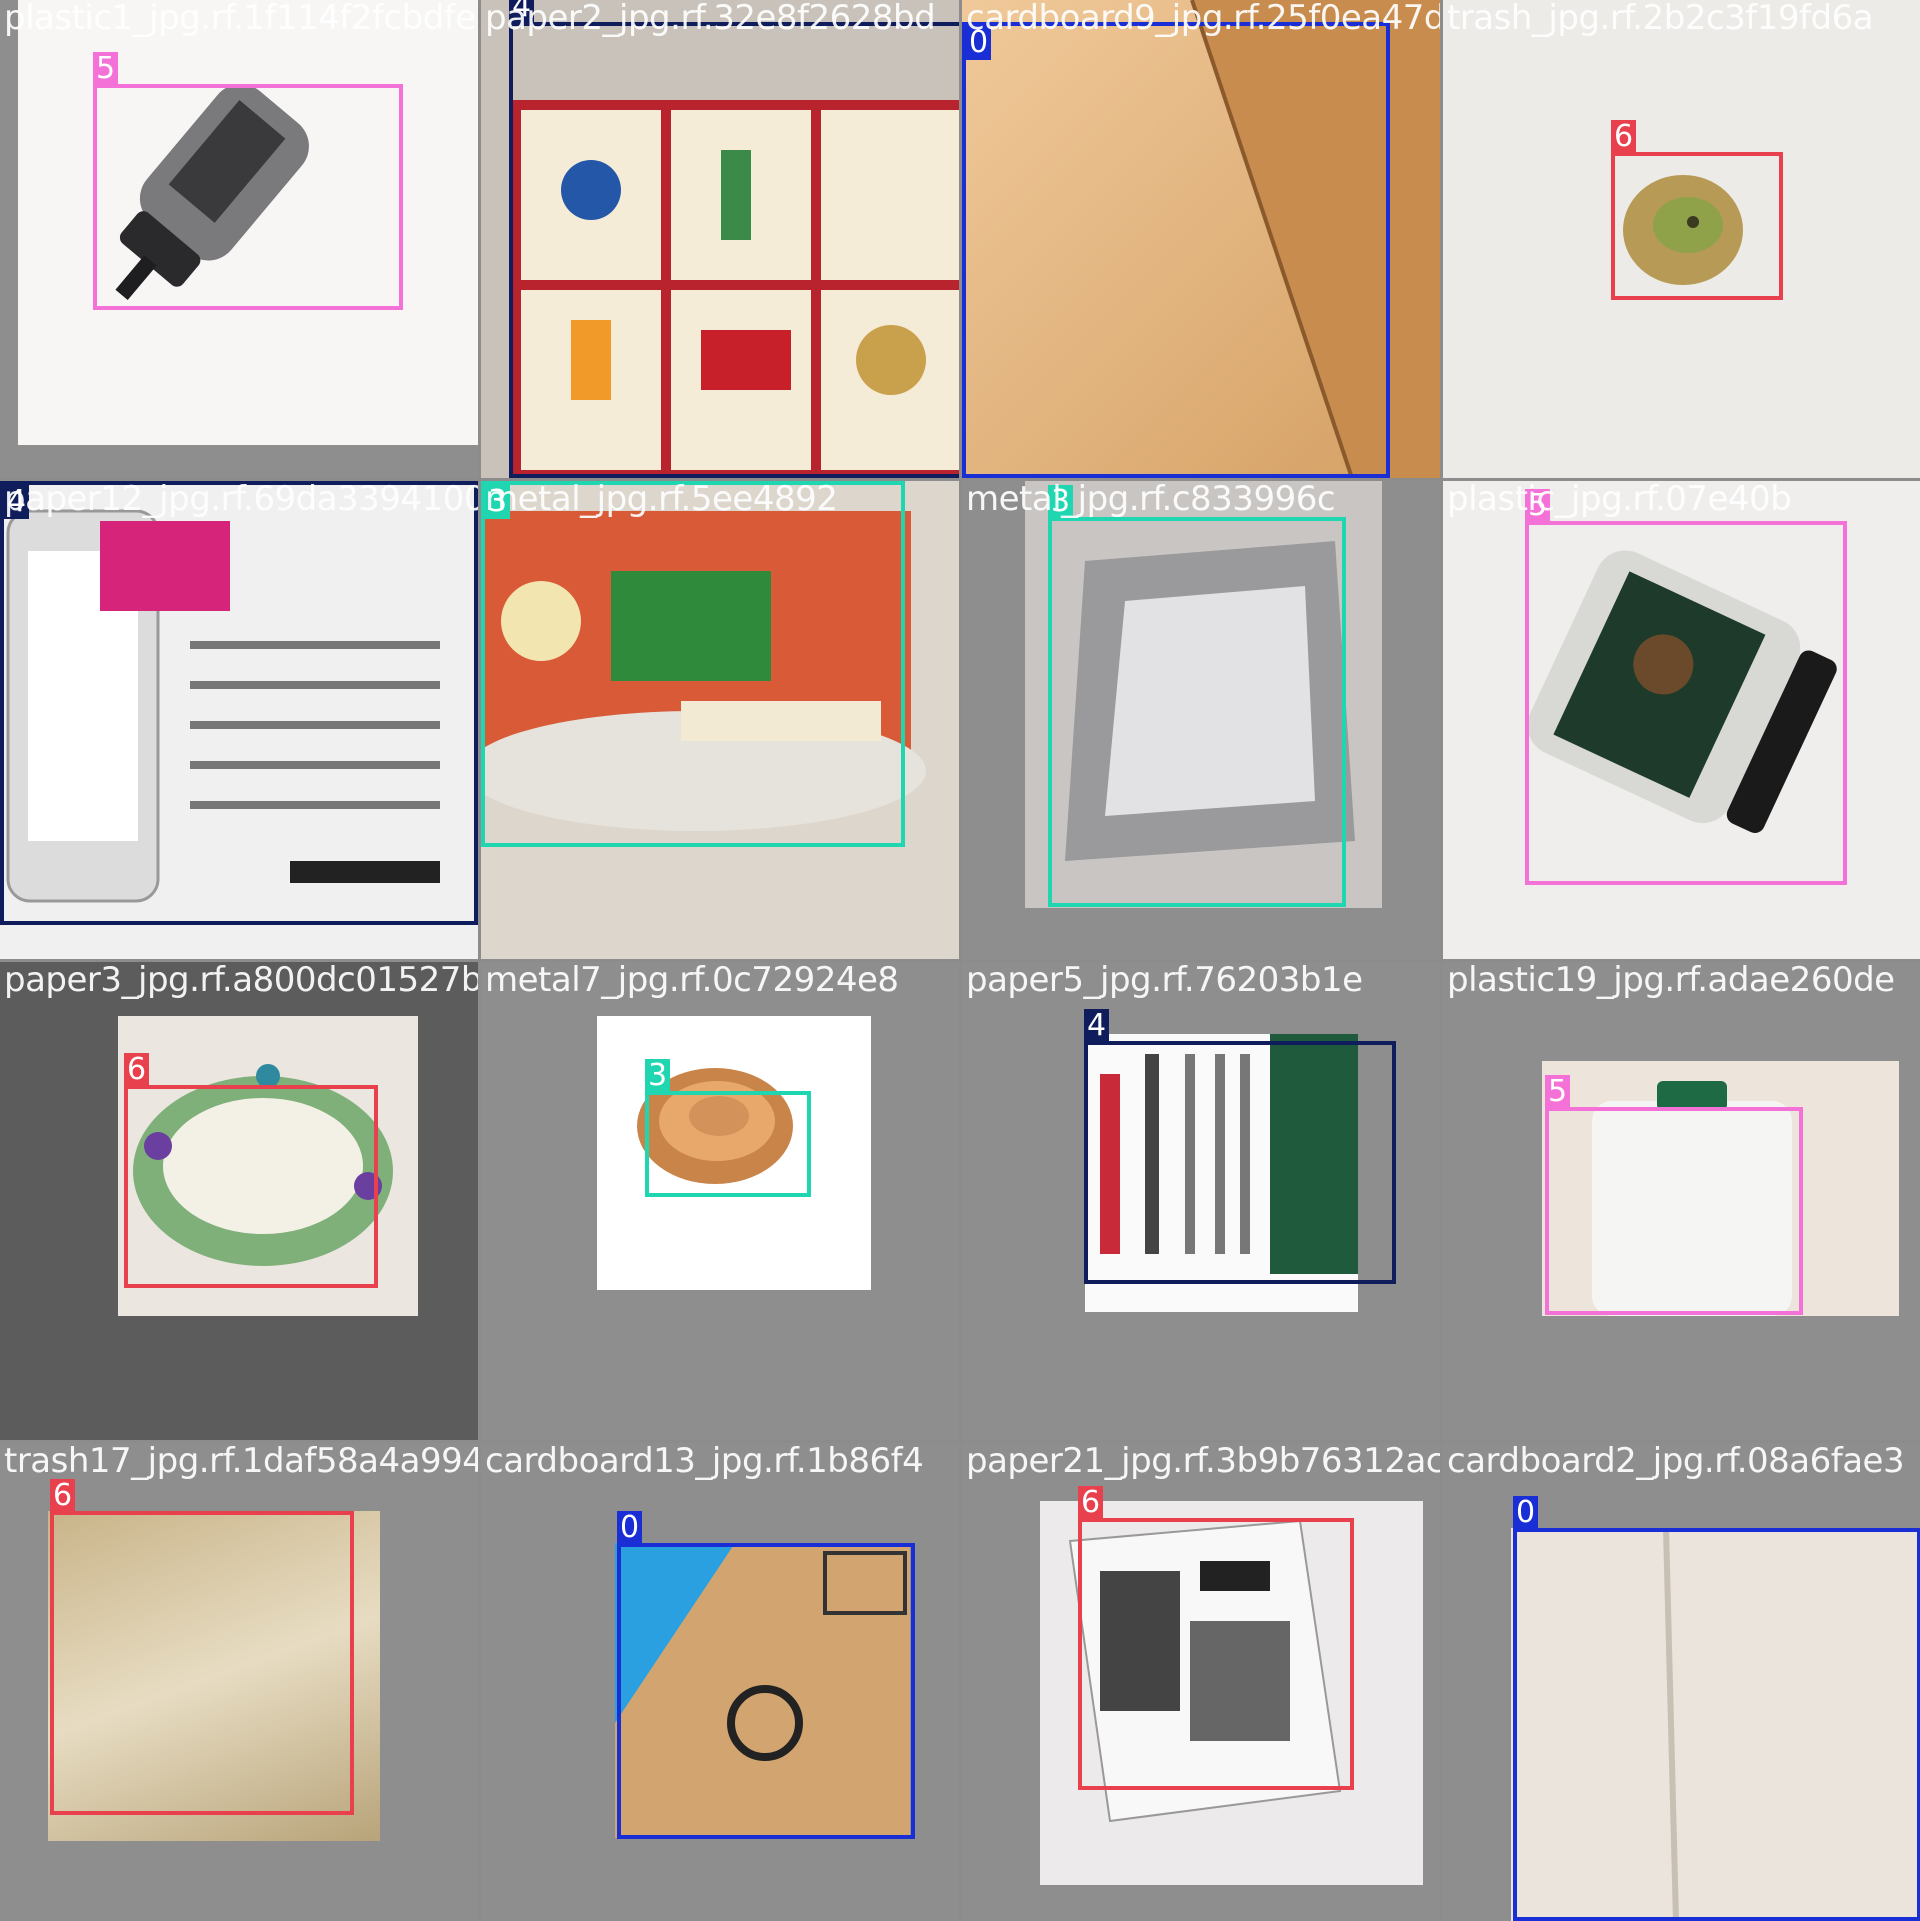 This screenshot has height=1921, width=1920. I want to click on tile-8: 5 plastic_jpg.rf.07e40b, so click(1681, 720).